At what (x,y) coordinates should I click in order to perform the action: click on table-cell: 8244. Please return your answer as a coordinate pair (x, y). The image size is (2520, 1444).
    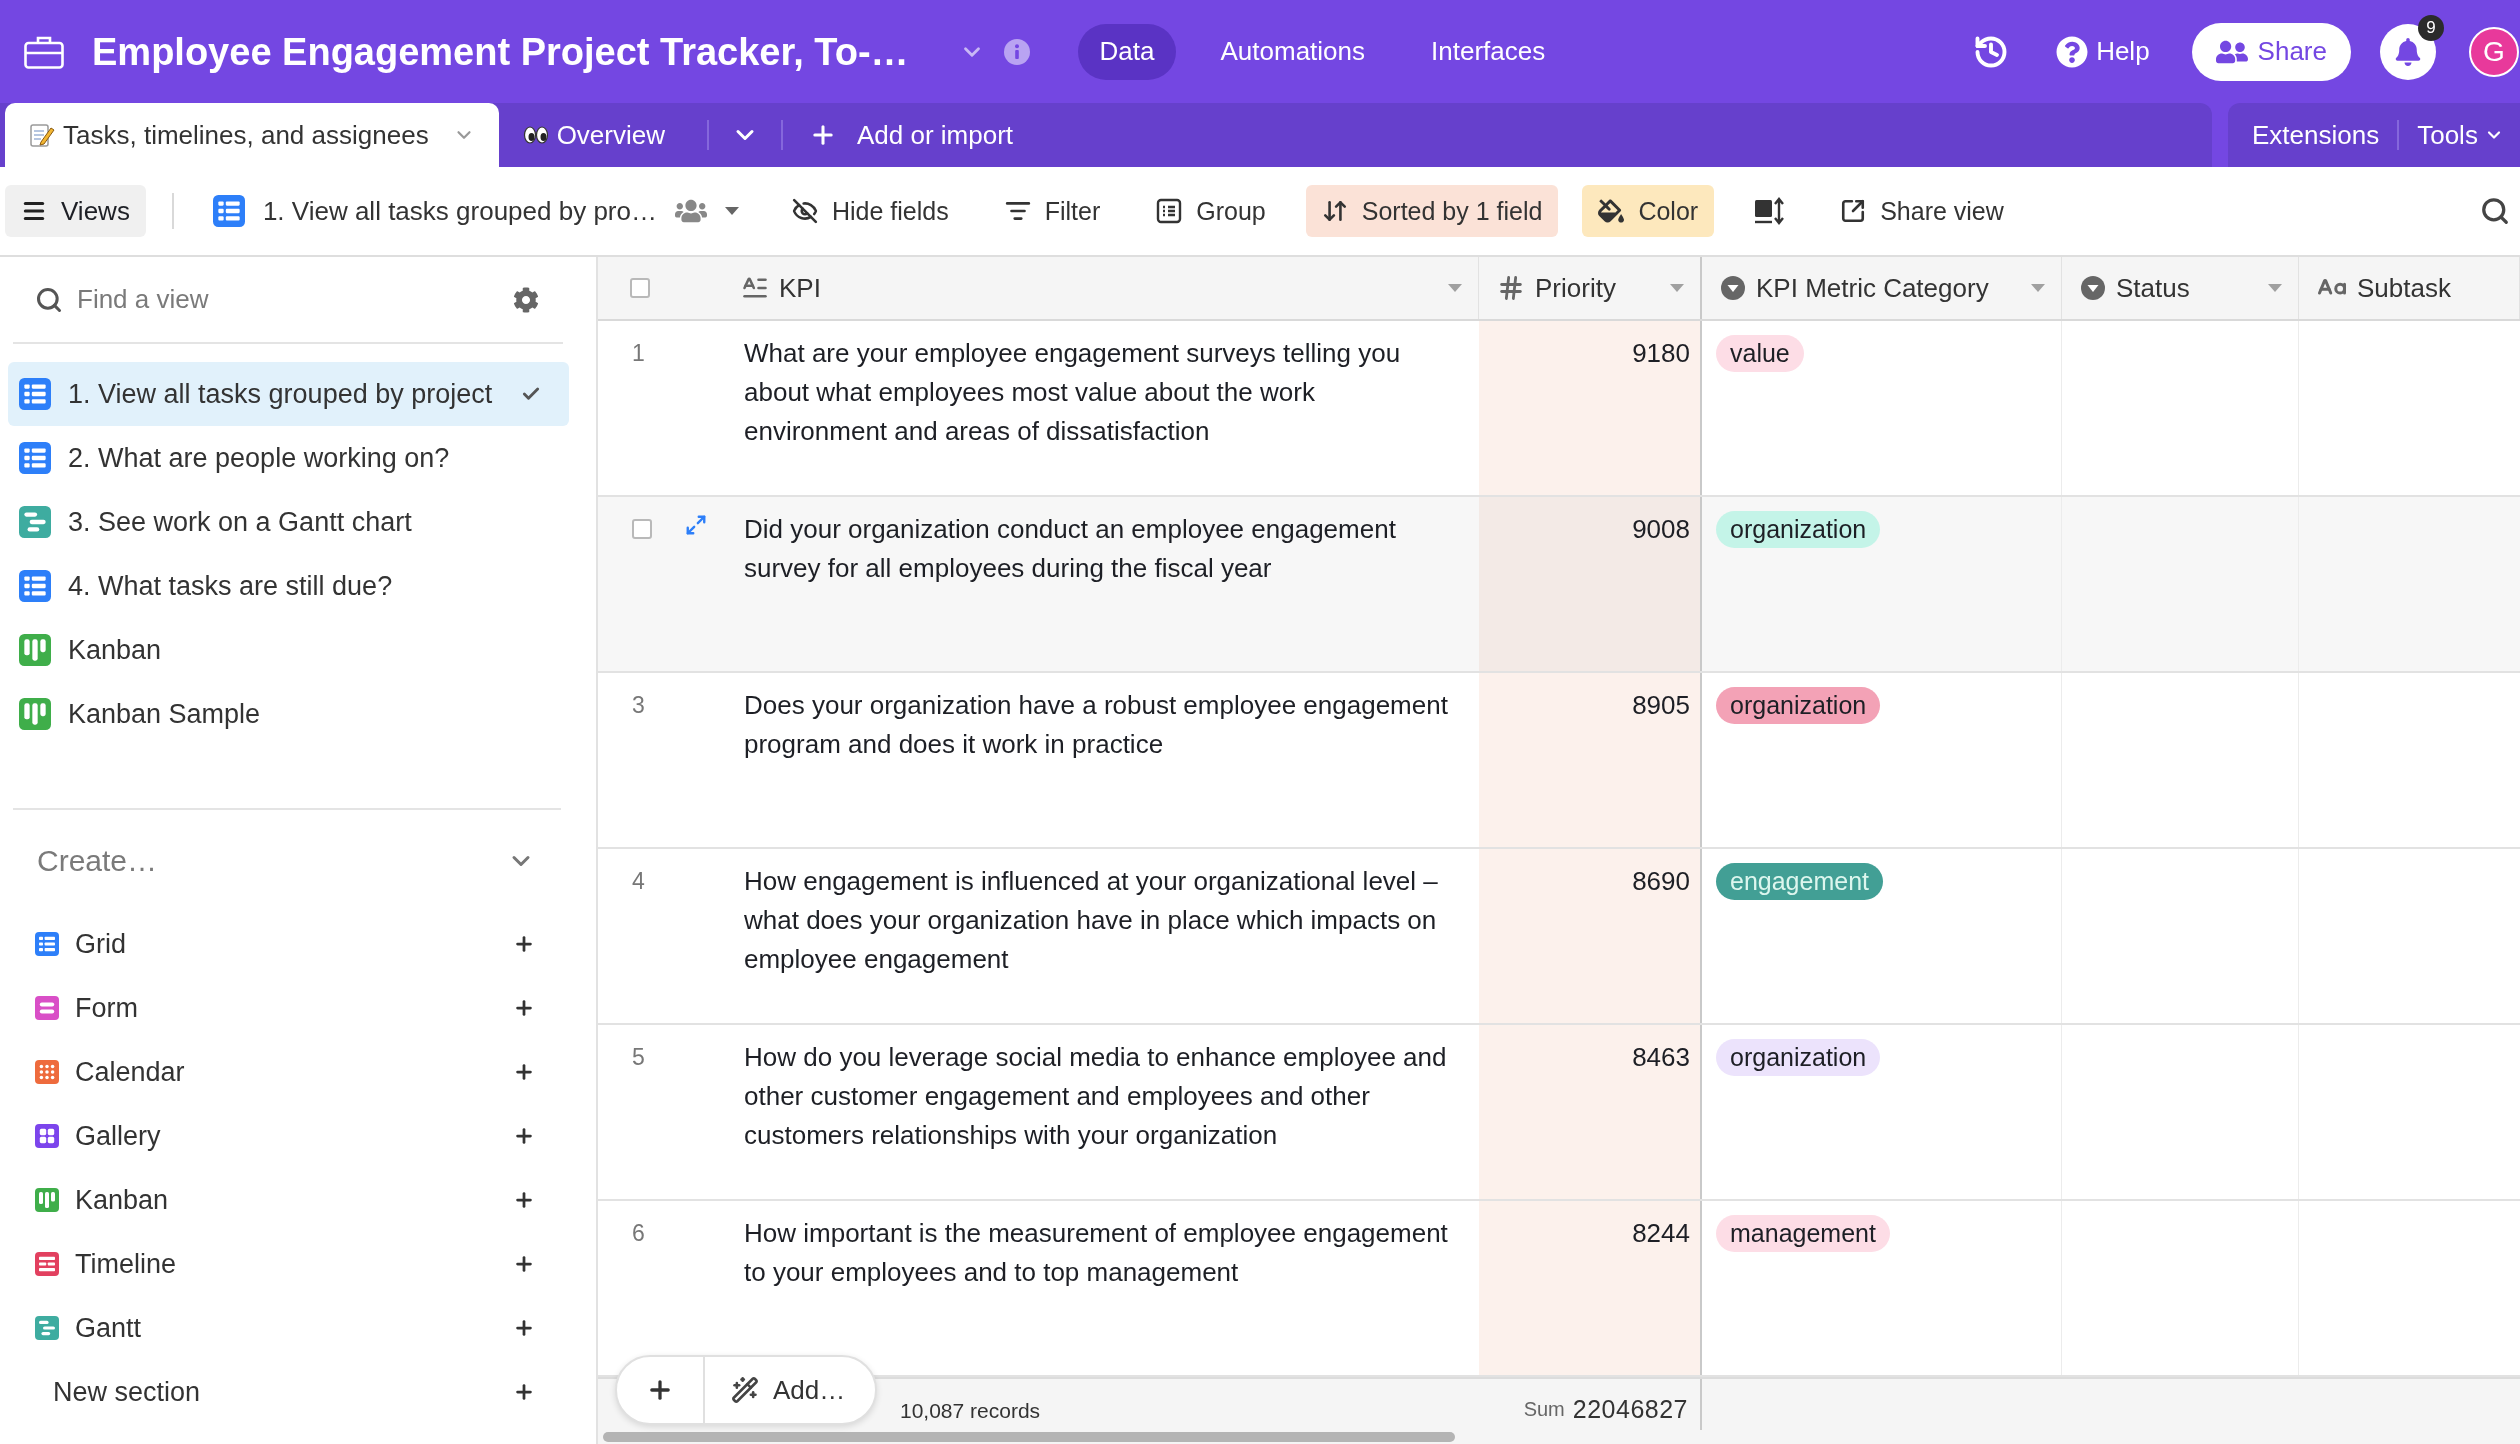
    Looking at the image, I should click on (1590, 1288).